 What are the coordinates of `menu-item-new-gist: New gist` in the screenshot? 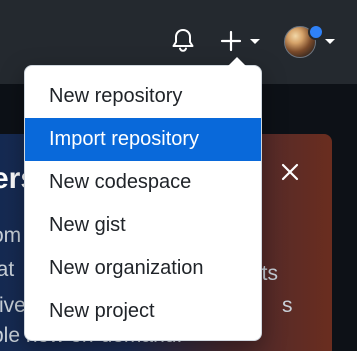 It's located at (143, 225).